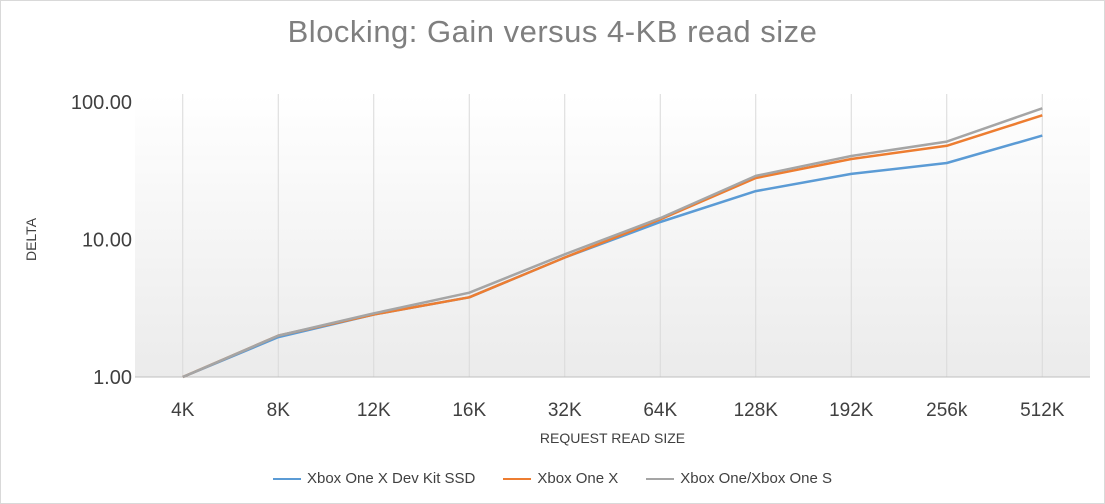 This screenshot has width=1105, height=504. What do you see at coordinates (101, 103) in the screenshot?
I see `y-tick-label: 100.00` at bounding box center [101, 103].